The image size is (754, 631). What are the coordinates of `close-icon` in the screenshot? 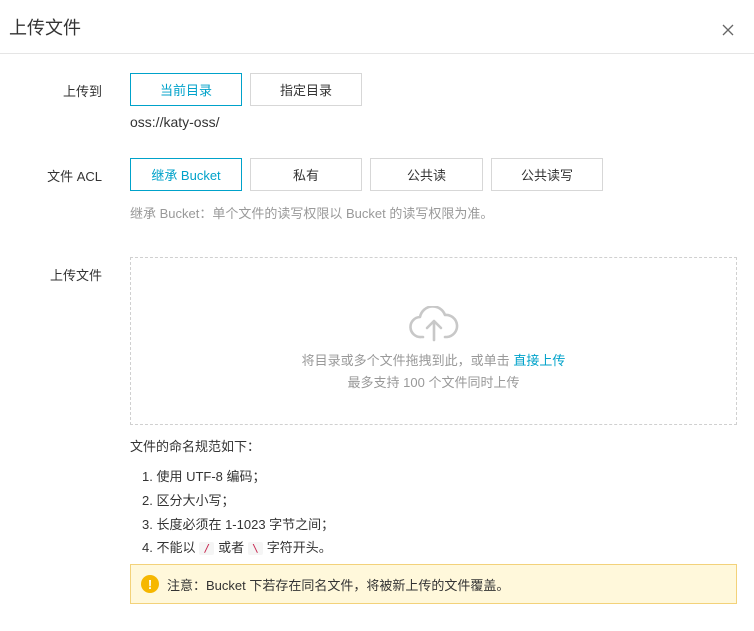 It's located at (728, 30).